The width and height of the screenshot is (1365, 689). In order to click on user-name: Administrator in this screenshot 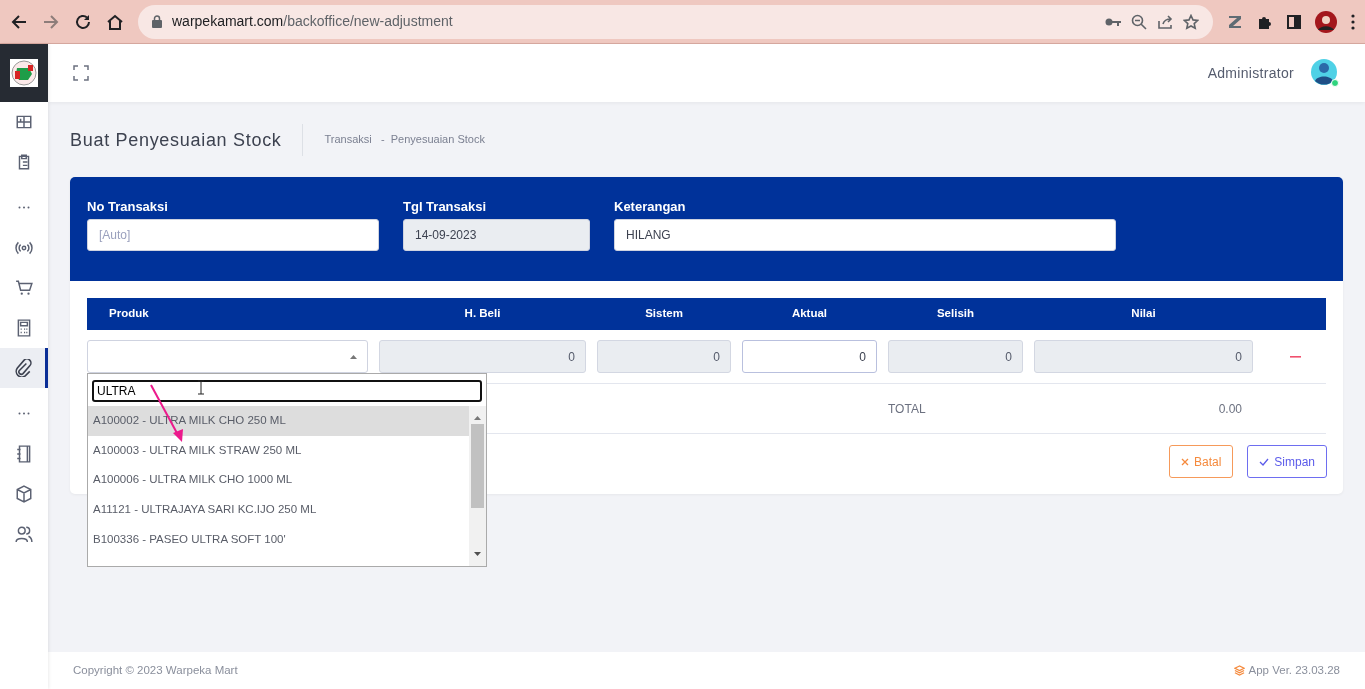, I will do `click(1250, 73)`.